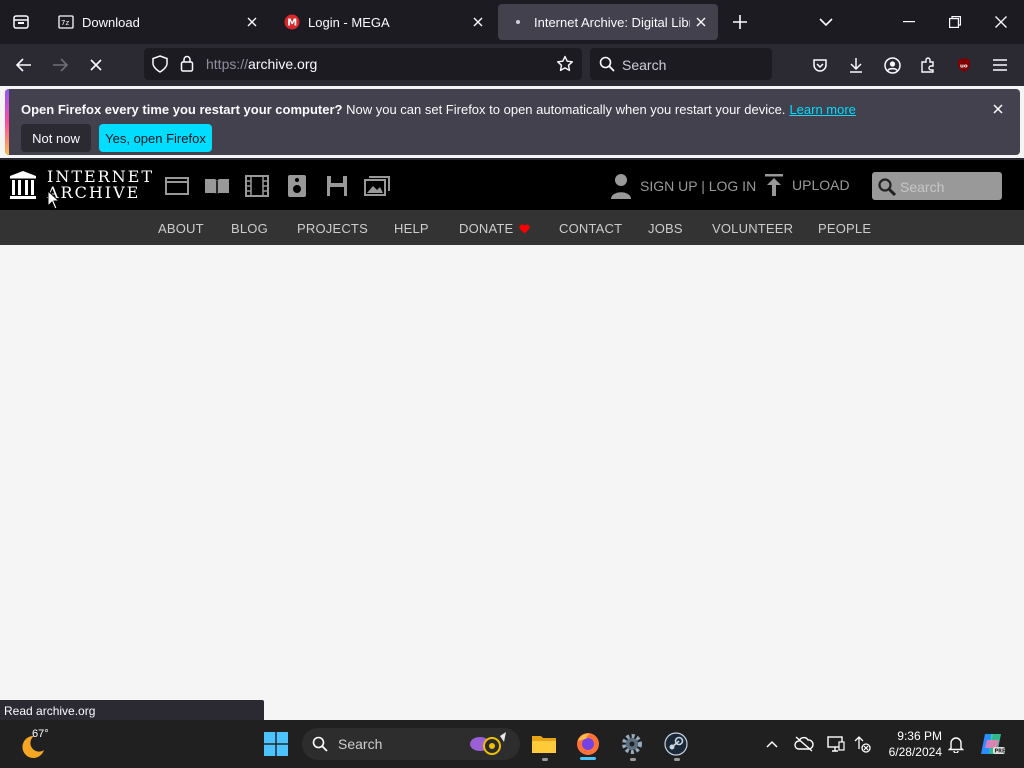 This screenshot has width=1024, height=768. I want to click on display-tray-icon, so click(836, 744).